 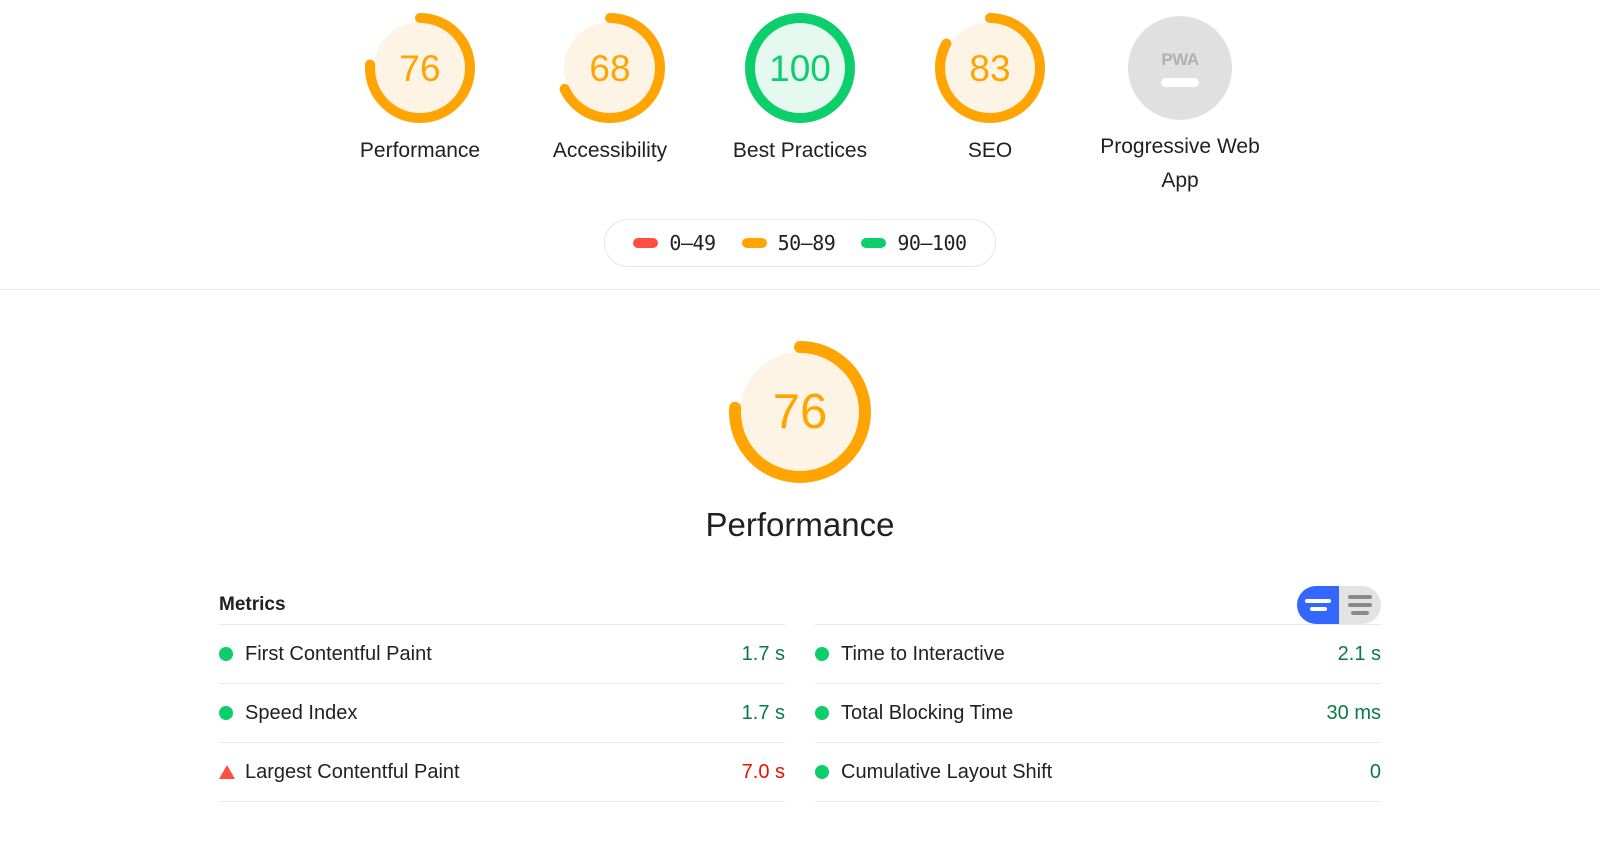 I want to click on metric-value: 0, so click(x=1375, y=771).